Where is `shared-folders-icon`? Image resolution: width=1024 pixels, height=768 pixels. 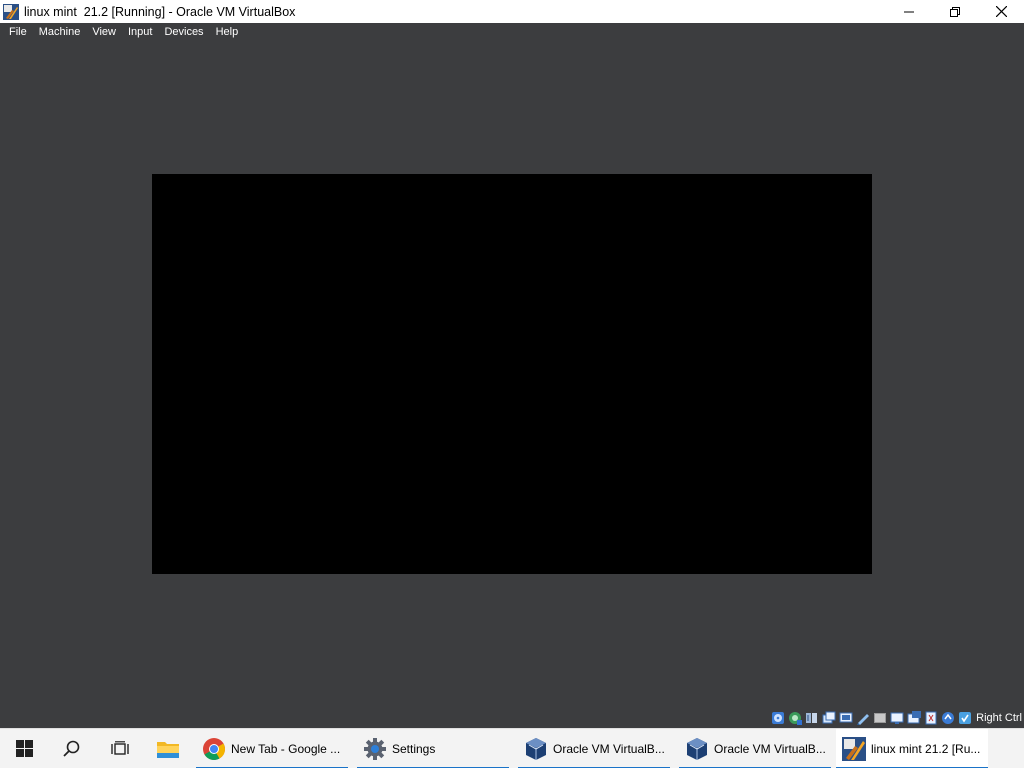 shared-folders-icon is located at coordinates (829, 718).